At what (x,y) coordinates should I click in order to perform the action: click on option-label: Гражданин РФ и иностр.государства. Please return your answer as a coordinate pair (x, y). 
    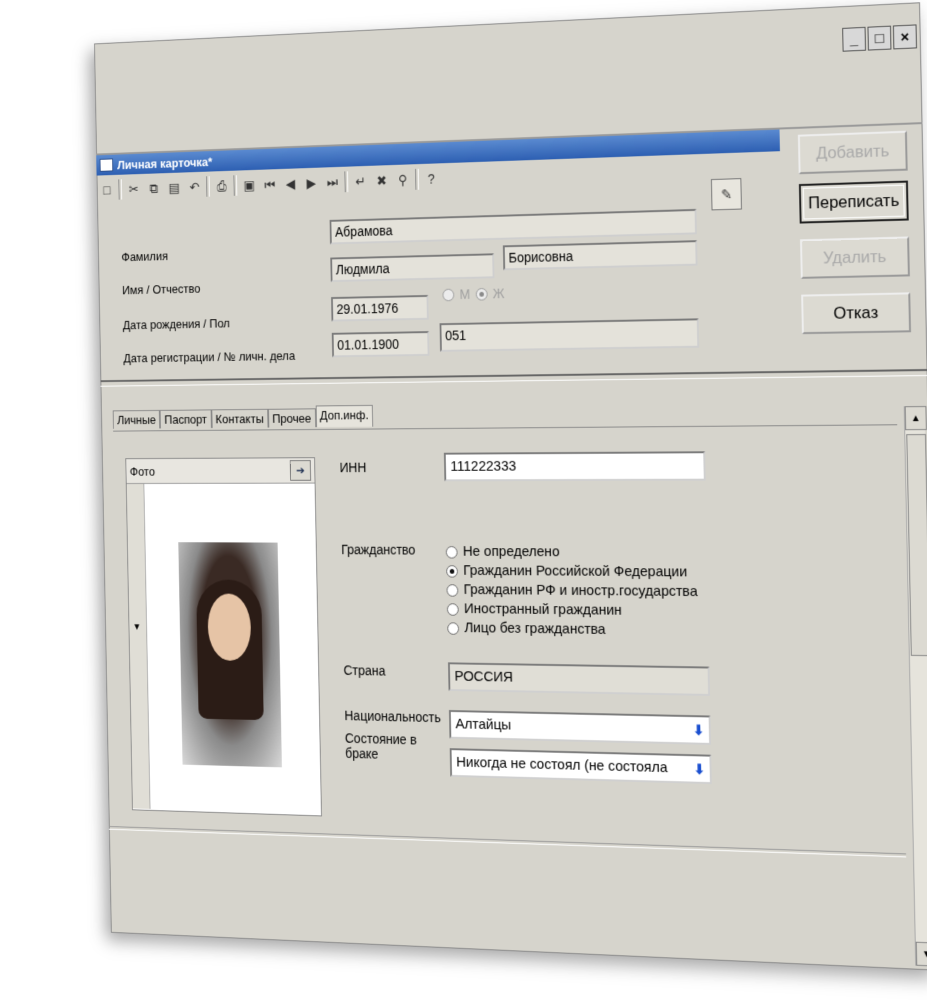
    Looking at the image, I should click on (580, 590).